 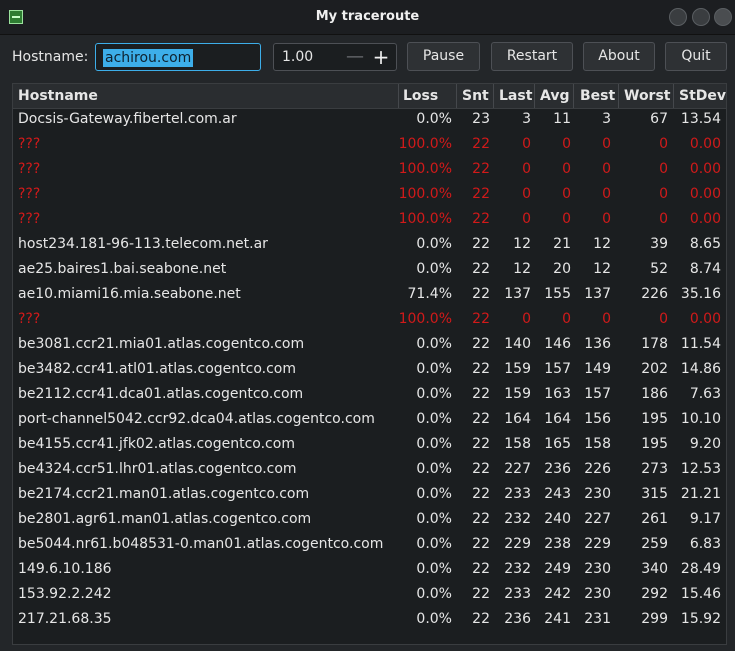 What do you see at coordinates (654, 569) in the screenshot?
I see `cell-worst: 340` at bounding box center [654, 569].